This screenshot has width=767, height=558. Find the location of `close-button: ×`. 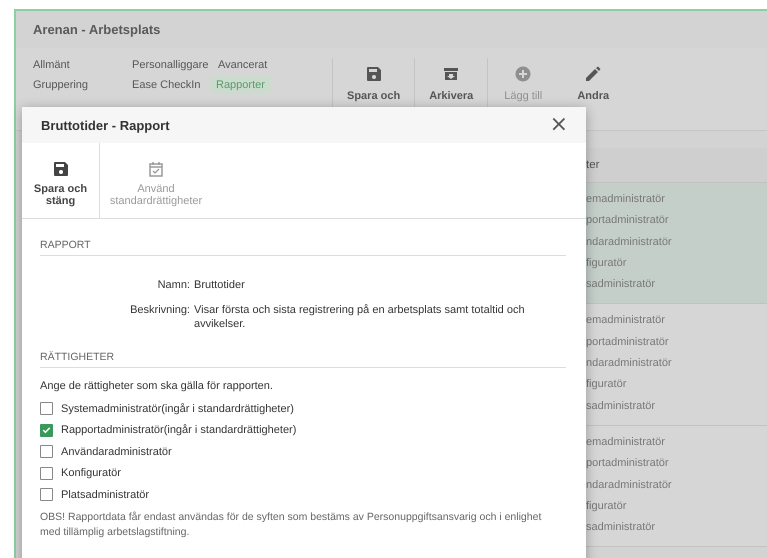

close-button: × is located at coordinates (559, 125).